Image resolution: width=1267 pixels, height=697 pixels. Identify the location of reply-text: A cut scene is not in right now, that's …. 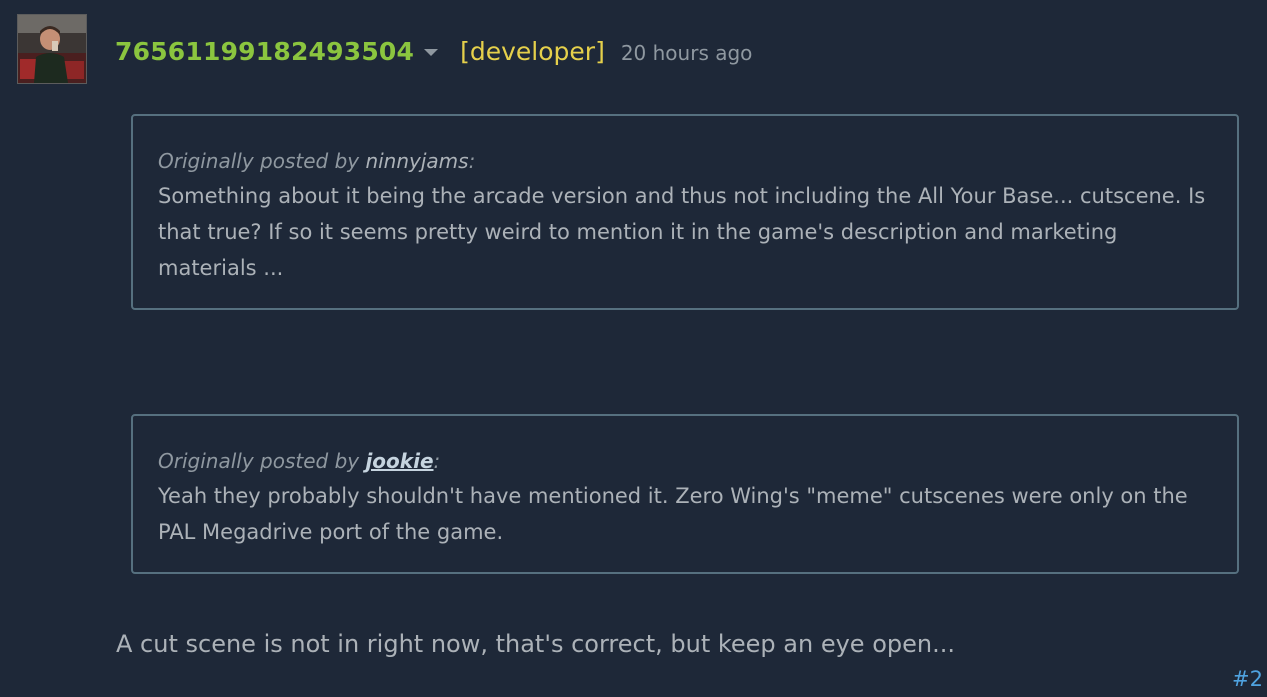
(535, 644).